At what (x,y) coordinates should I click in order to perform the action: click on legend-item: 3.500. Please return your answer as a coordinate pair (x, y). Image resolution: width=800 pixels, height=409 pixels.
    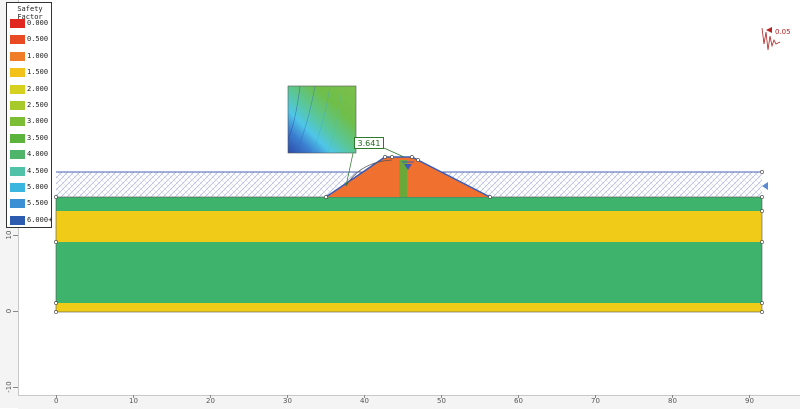
    Looking at the image, I should click on (30, 138).